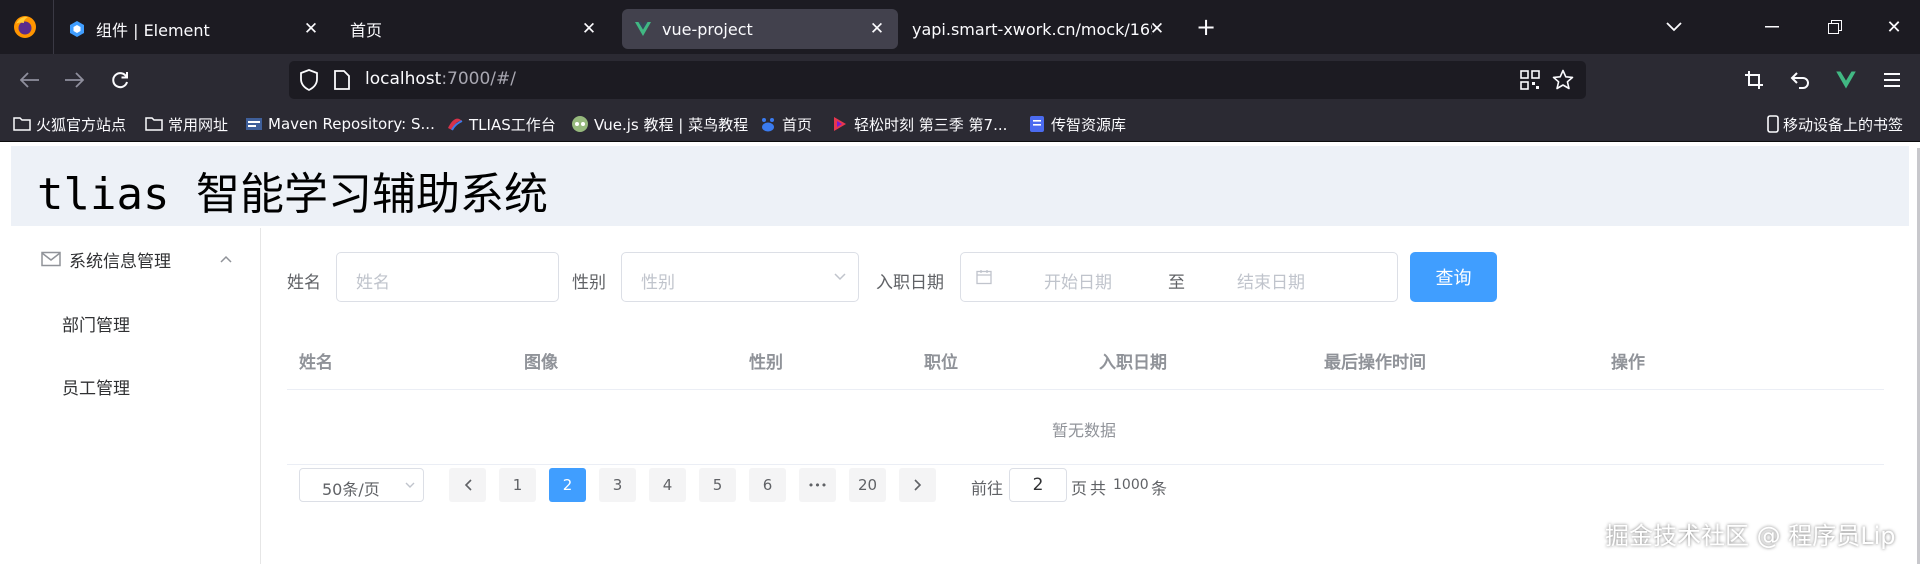 The height and width of the screenshot is (564, 1920). I want to click on page-size-value: 50条/页, so click(351, 489).